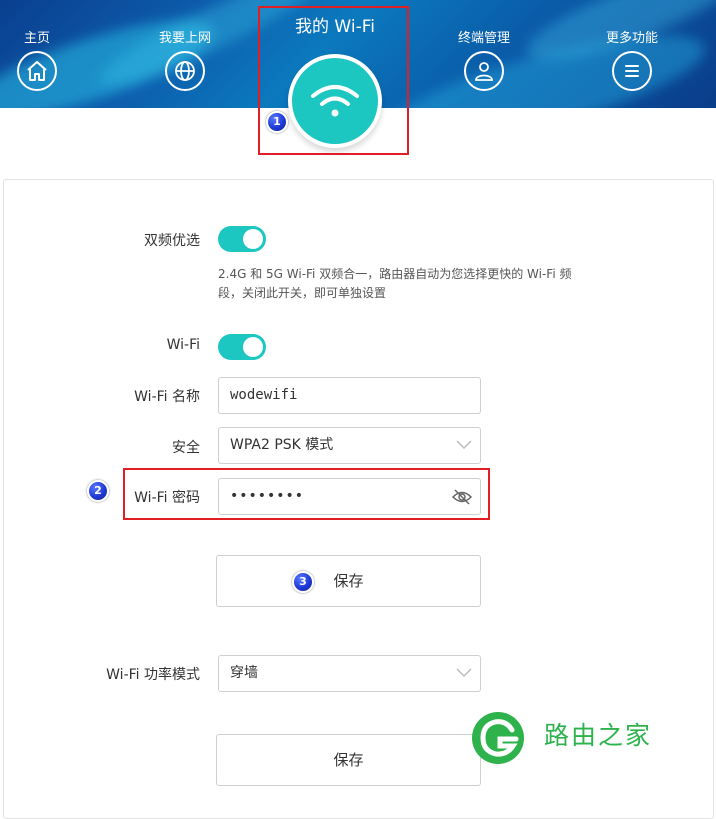  Describe the element at coordinates (498, 738) in the screenshot. I see `watermark-logo-icon` at that location.